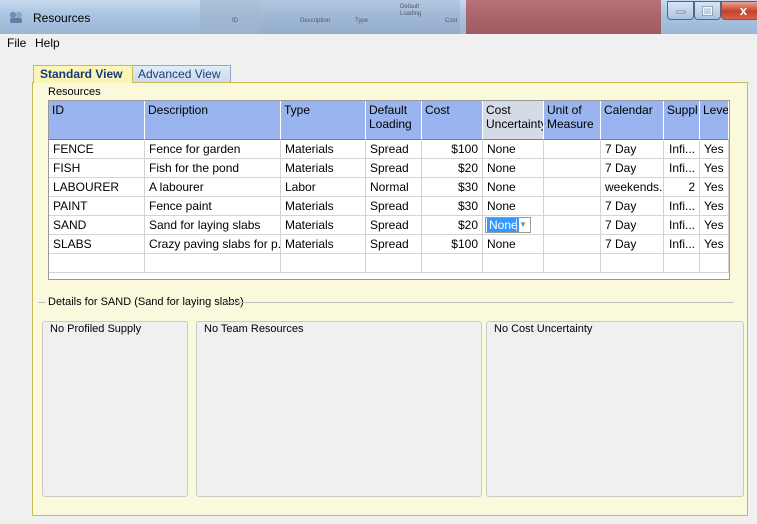 The image size is (757, 524). Describe the element at coordinates (83, 74) in the screenshot. I see `tab-standard-view: Standard View` at that location.